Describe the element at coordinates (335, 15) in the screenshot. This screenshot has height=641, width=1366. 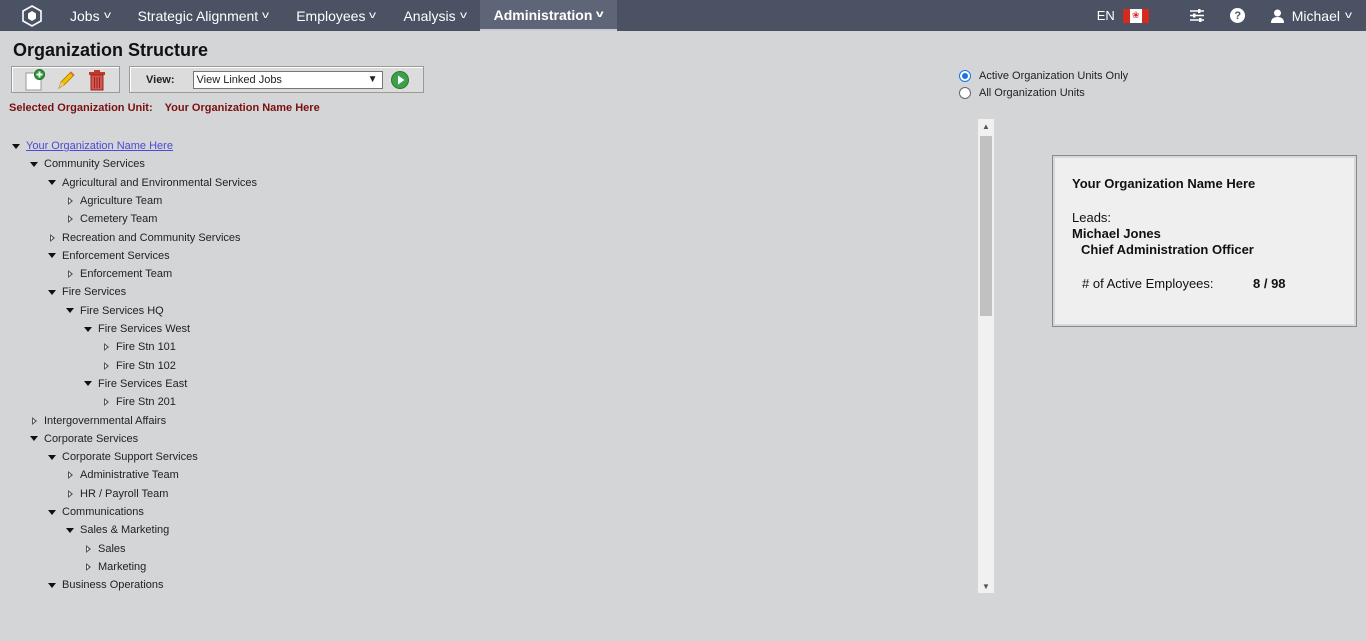
I see `nav-employees: Employees v` at that location.